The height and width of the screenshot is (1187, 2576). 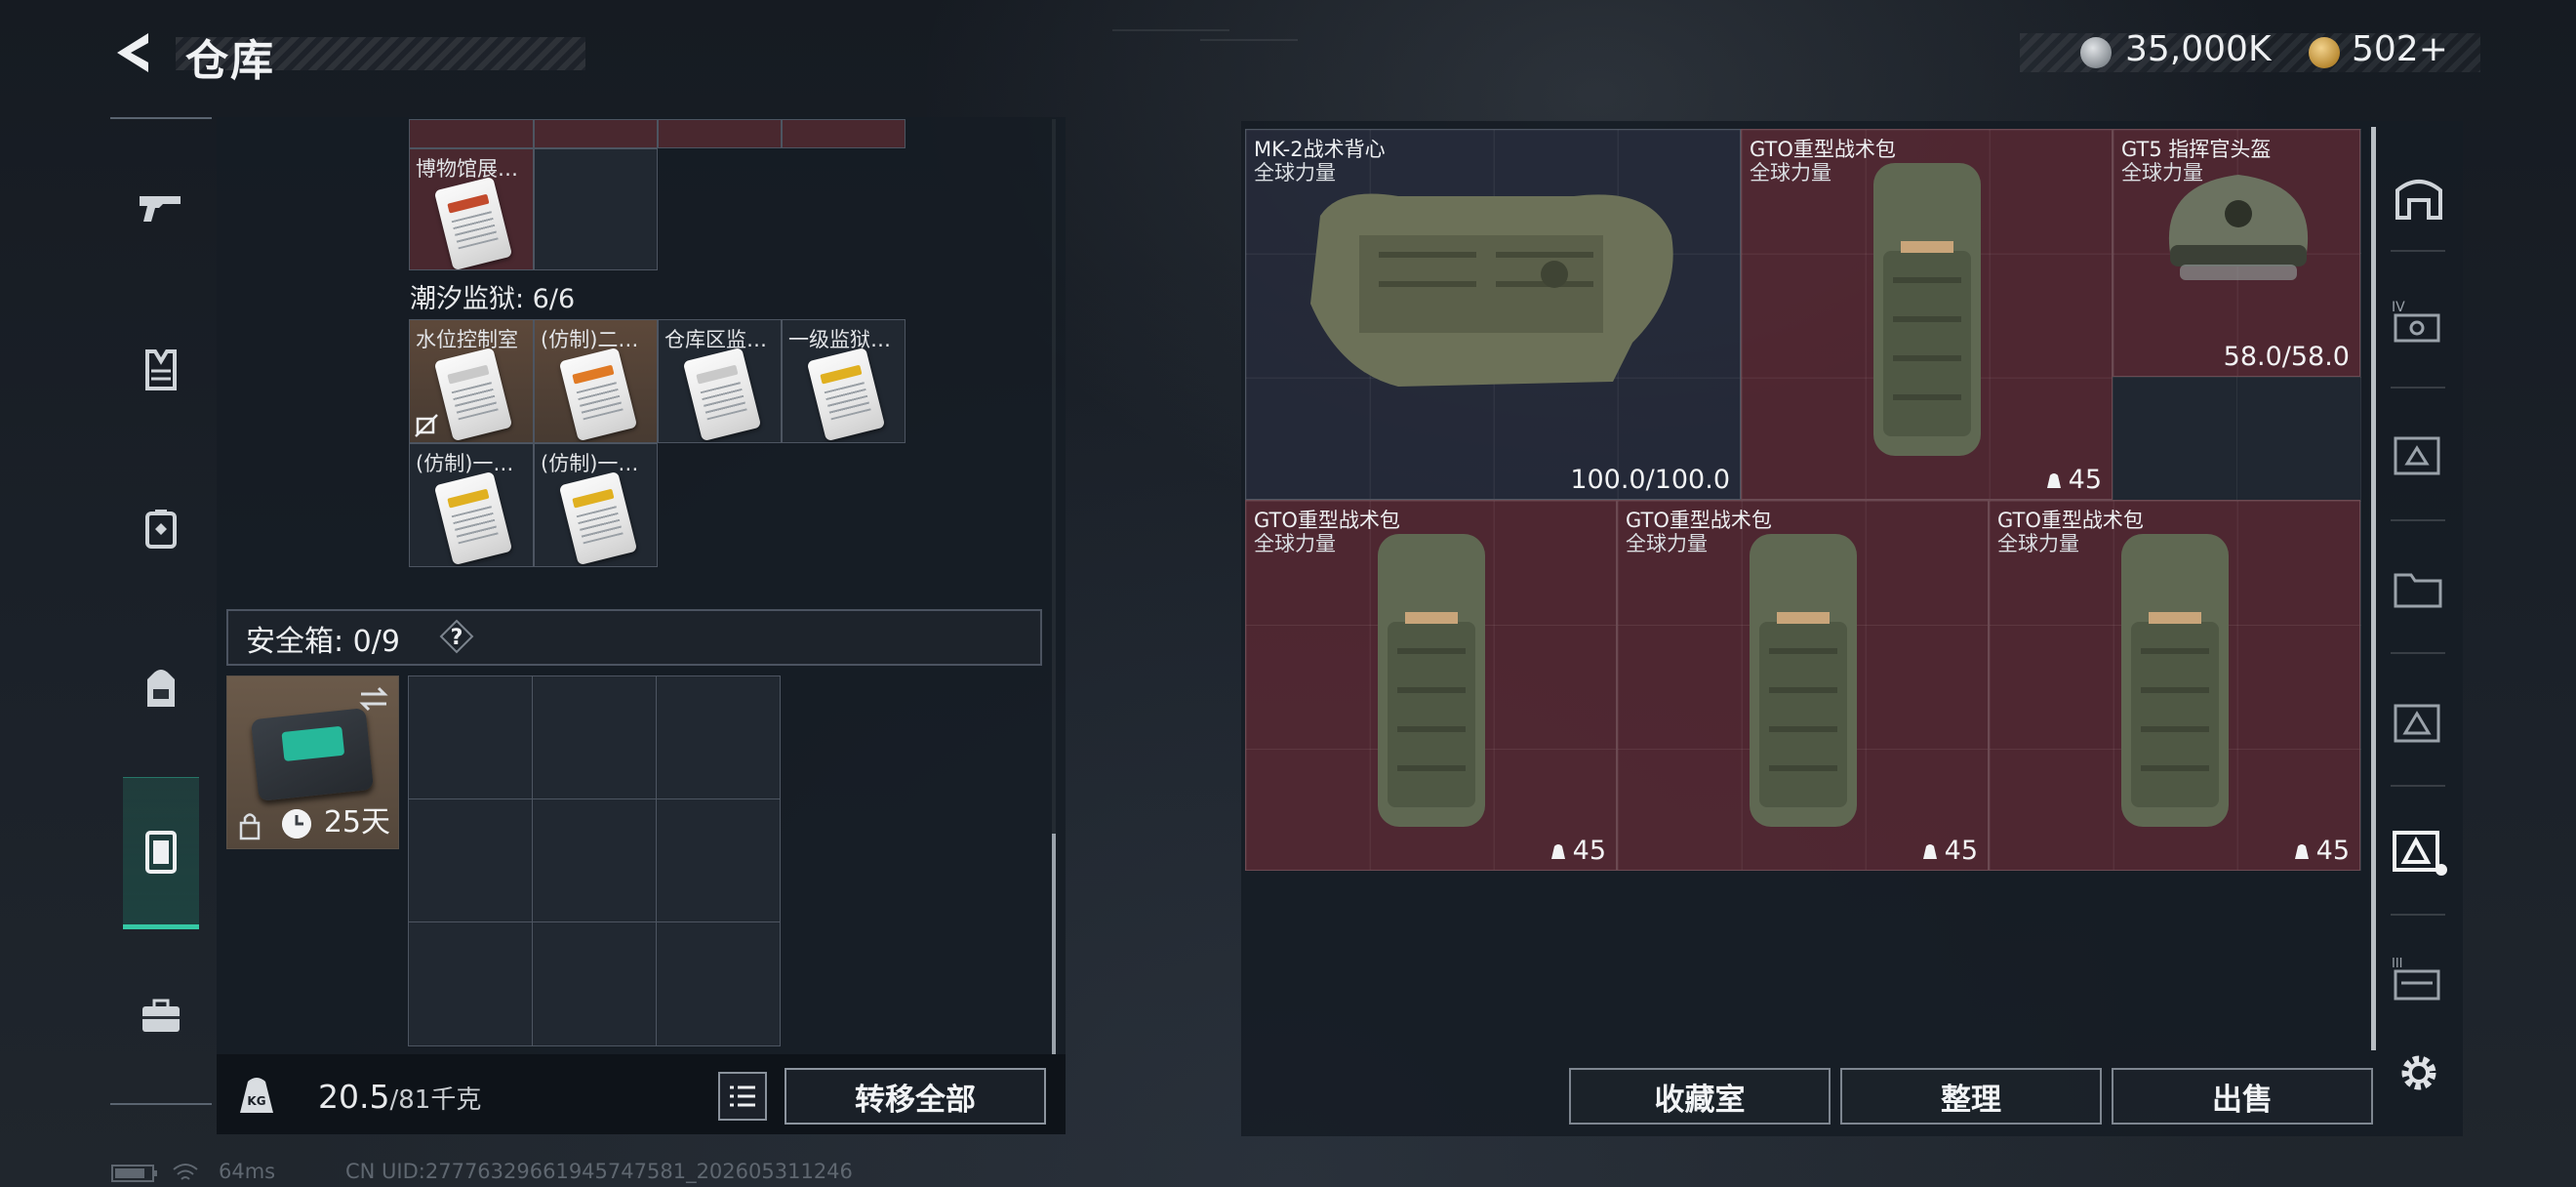 I want to click on ping-readout: 64ms, so click(x=247, y=1171).